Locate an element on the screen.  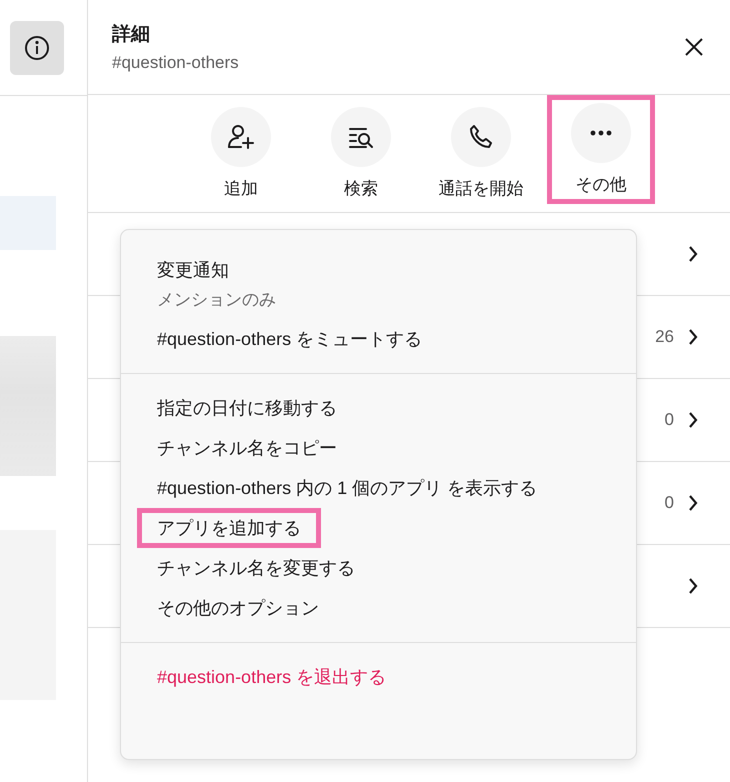
panel-title: 詳細 is located at coordinates (131, 34).